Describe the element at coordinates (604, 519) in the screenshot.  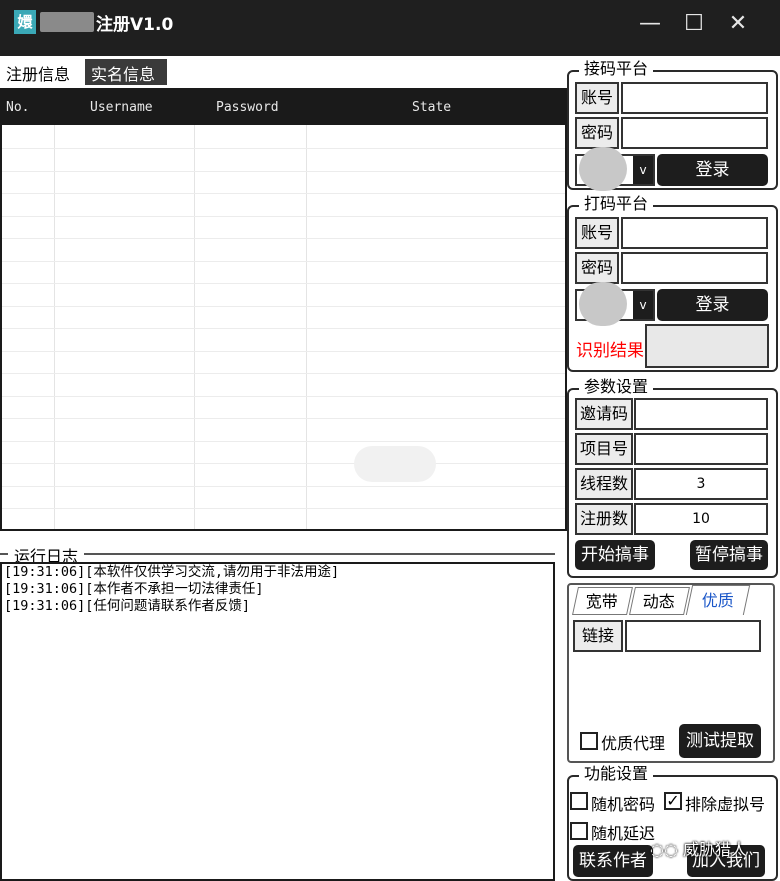
I see `register-count-label: 注册数` at that location.